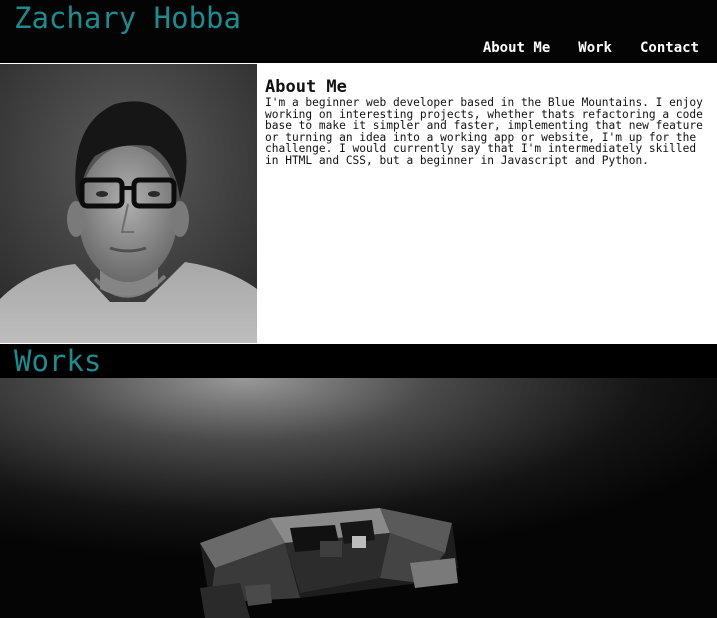 Image resolution: width=717 pixels, height=618 pixels. What do you see at coordinates (58, 361) in the screenshot?
I see `works-heading: Works` at bounding box center [58, 361].